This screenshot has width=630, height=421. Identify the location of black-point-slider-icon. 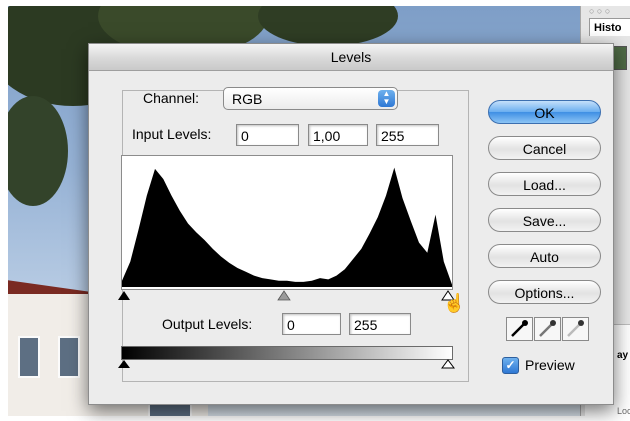
(124, 295).